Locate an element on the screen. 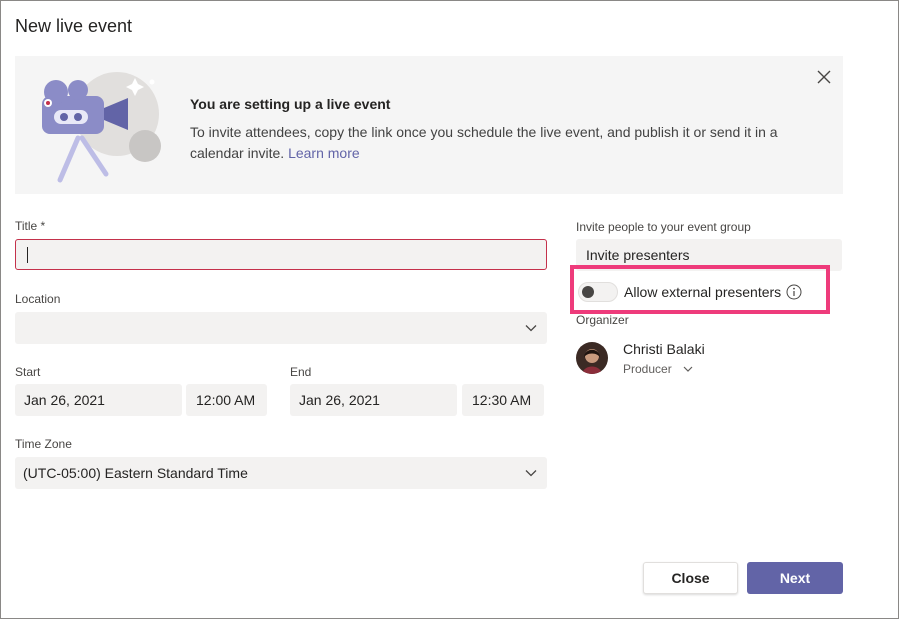 This screenshot has height=619, width=899. timezone-label: Time Zone is located at coordinates (43, 444).